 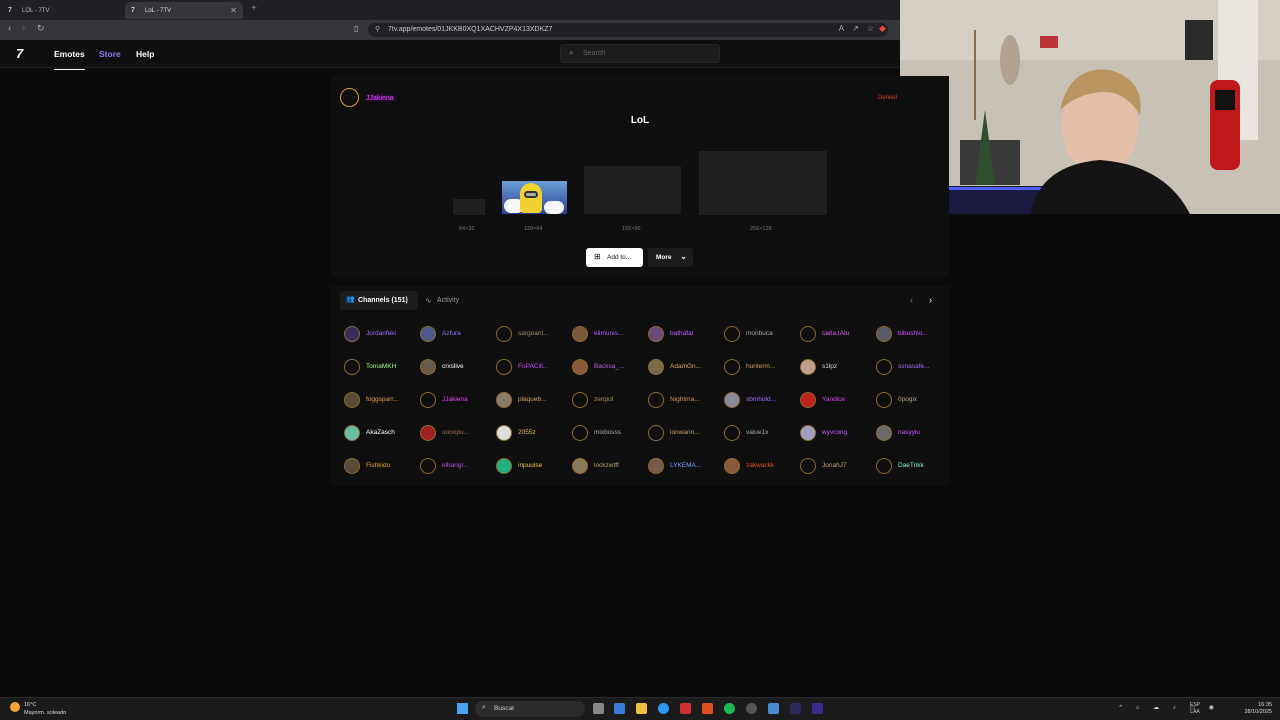 I want to click on translate-icon: A, so click(x=845, y=28).